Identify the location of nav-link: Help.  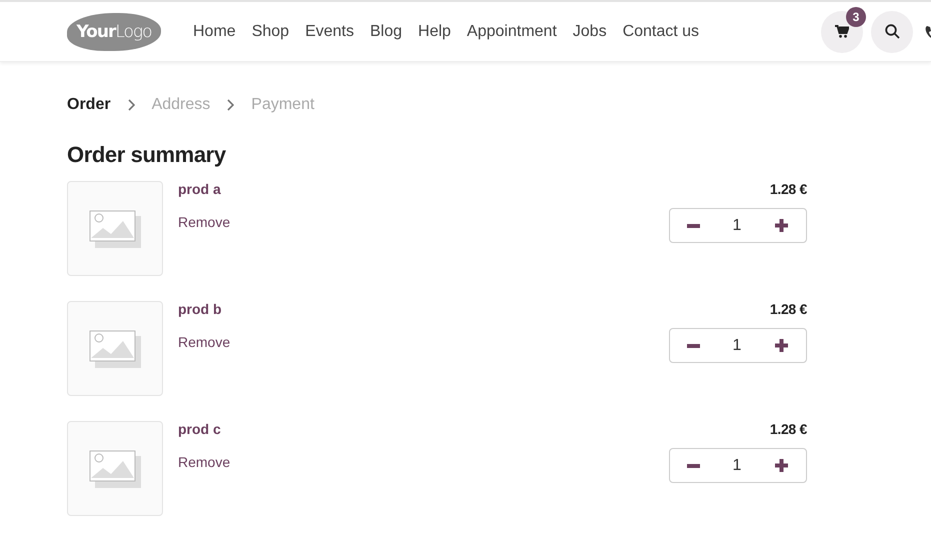
(434, 31).